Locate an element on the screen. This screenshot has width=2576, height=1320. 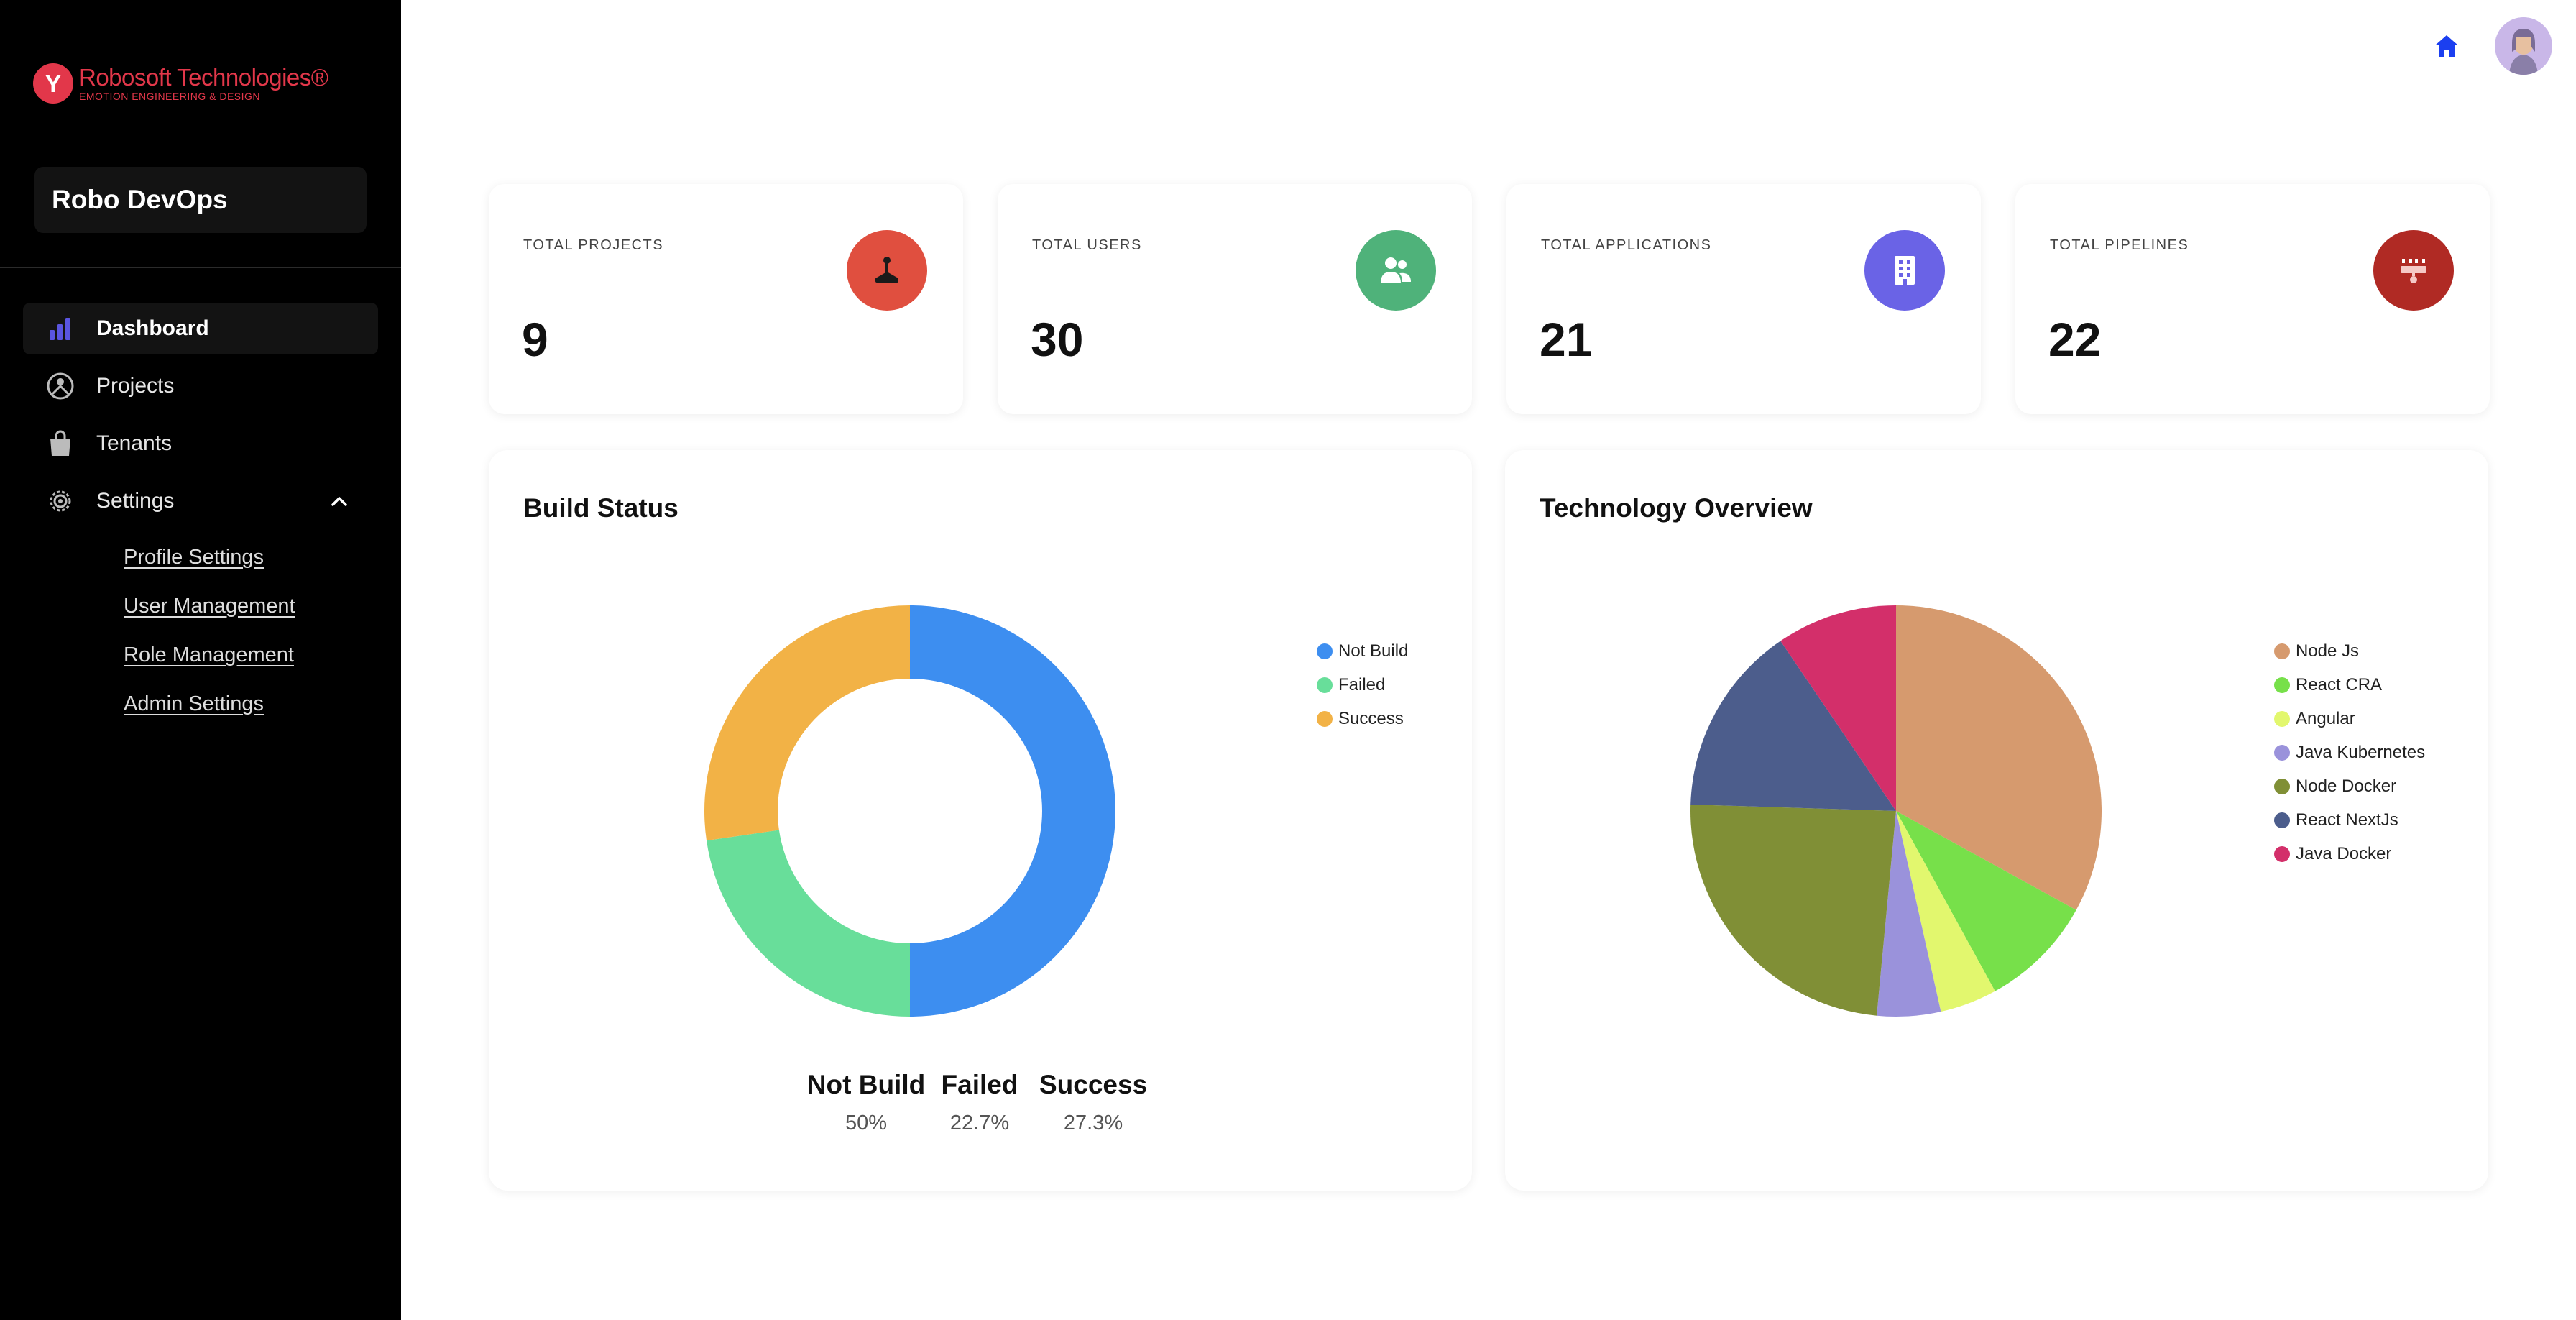
home-button is located at coordinates (2446, 46).